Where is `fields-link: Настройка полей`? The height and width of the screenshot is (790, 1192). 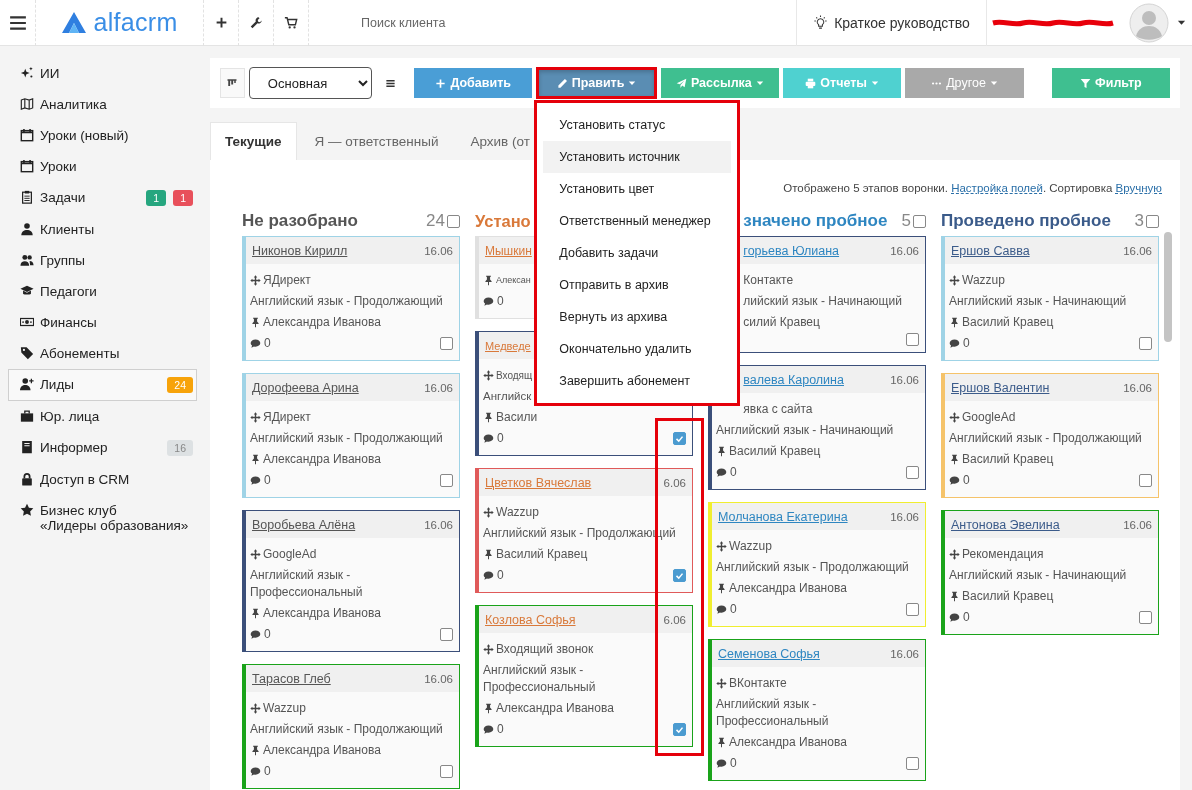 fields-link: Настройка полей is located at coordinates (997, 188).